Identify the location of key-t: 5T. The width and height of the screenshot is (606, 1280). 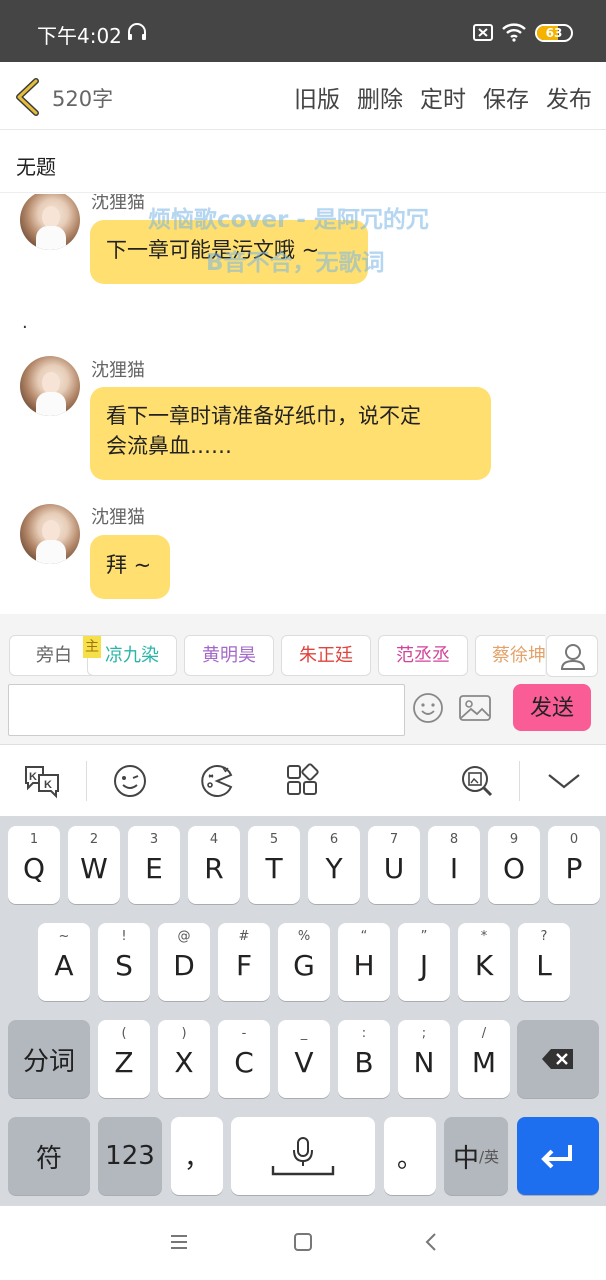
(274, 865).